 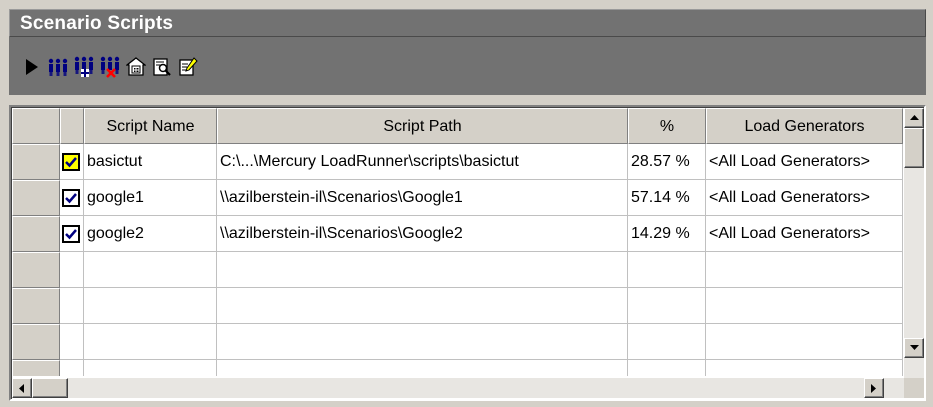 What do you see at coordinates (72, 126) in the screenshot?
I see `header-check` at bounding box center [72, 126].